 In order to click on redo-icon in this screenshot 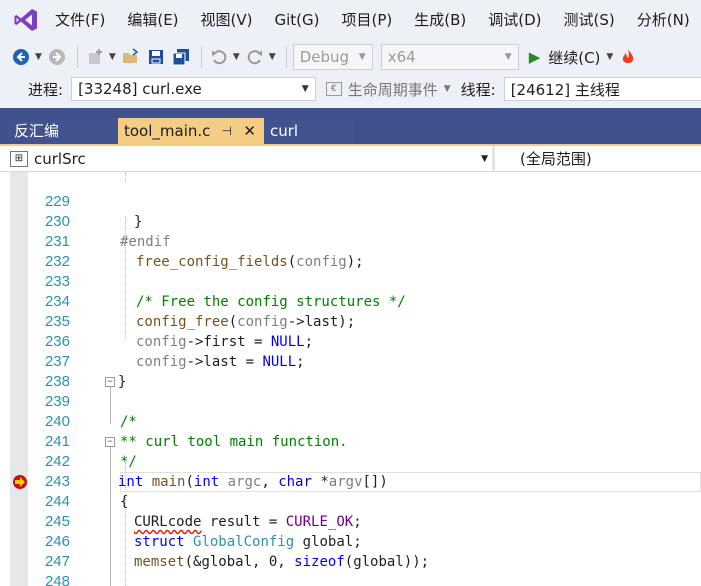, I will do `click(255, 57)`.